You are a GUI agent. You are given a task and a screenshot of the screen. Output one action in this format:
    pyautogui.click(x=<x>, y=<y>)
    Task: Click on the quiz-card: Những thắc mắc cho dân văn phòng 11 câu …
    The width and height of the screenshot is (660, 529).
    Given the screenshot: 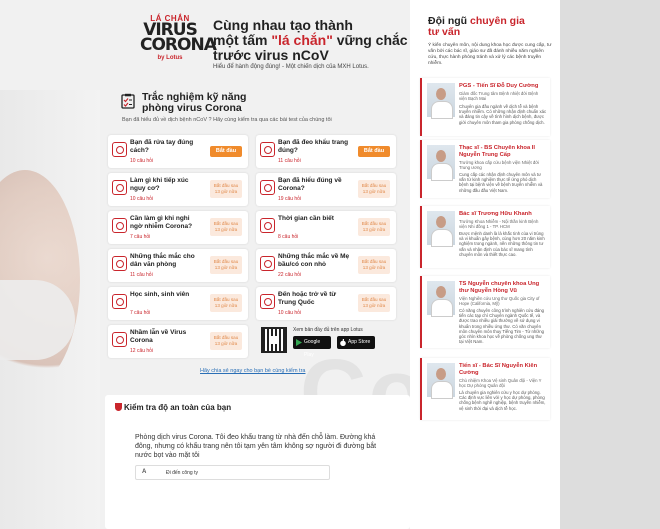 What is the action you would take?
    pyautogui.click(x=178, y=265)
    